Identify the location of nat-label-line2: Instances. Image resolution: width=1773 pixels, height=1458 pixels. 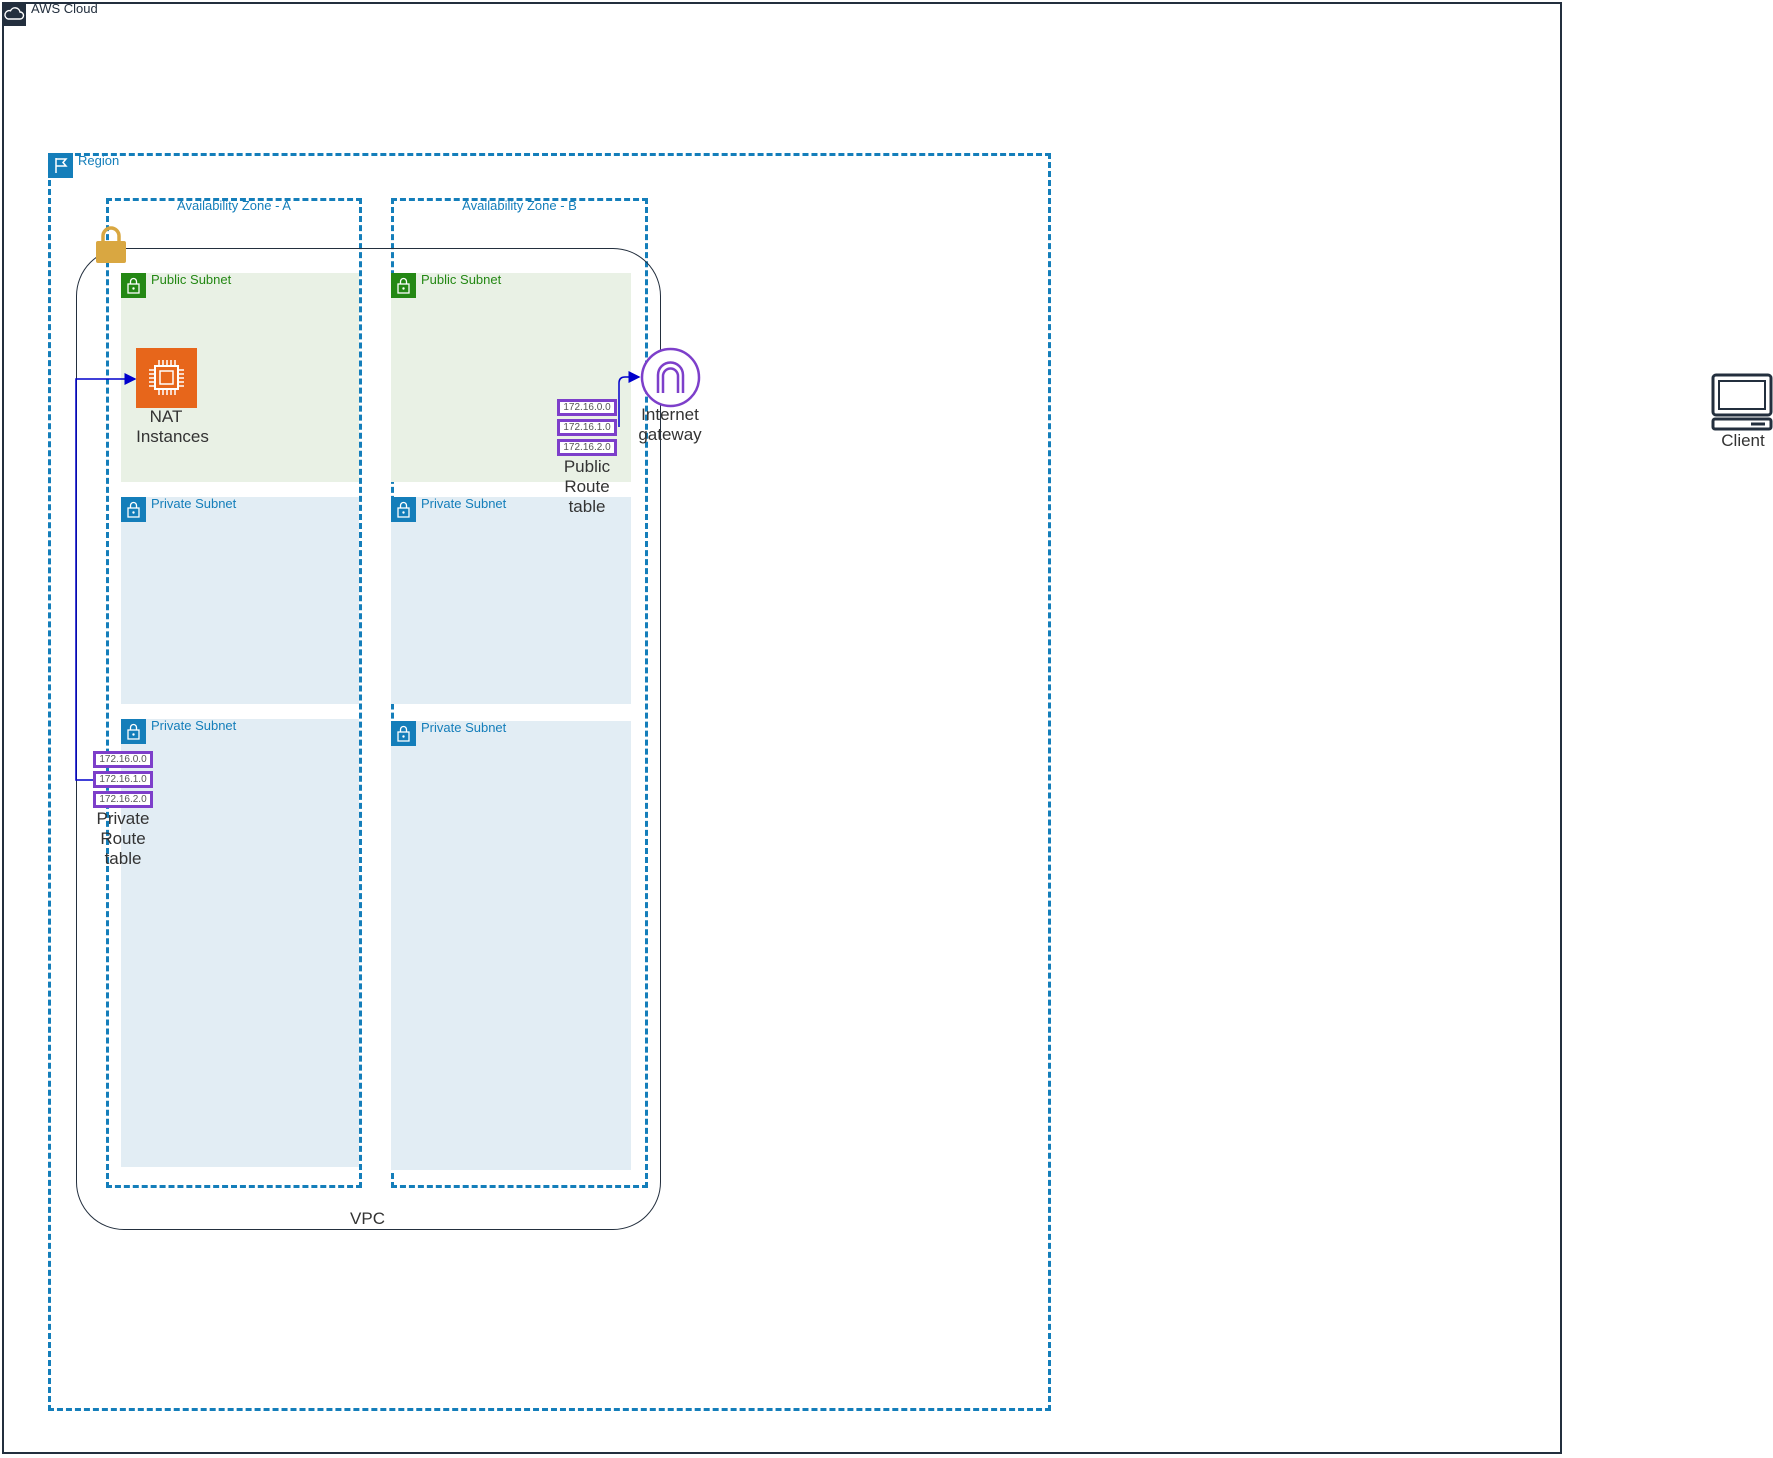
(172, 436).